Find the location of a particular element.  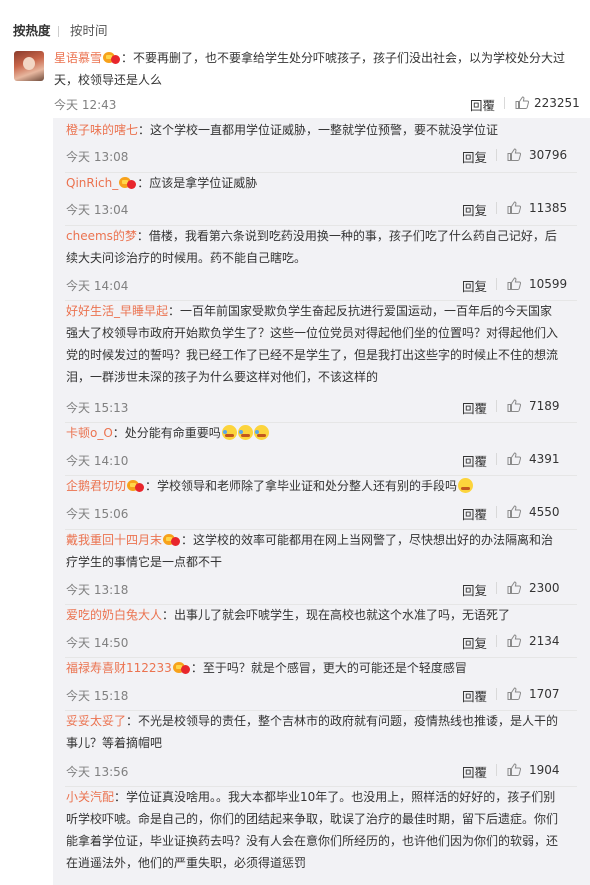

reply-body: 企鹅君切切 ：学校领导和老师除了拿毕业证和处分整人还有别的手段吗 is located at coordinates (314, 486).